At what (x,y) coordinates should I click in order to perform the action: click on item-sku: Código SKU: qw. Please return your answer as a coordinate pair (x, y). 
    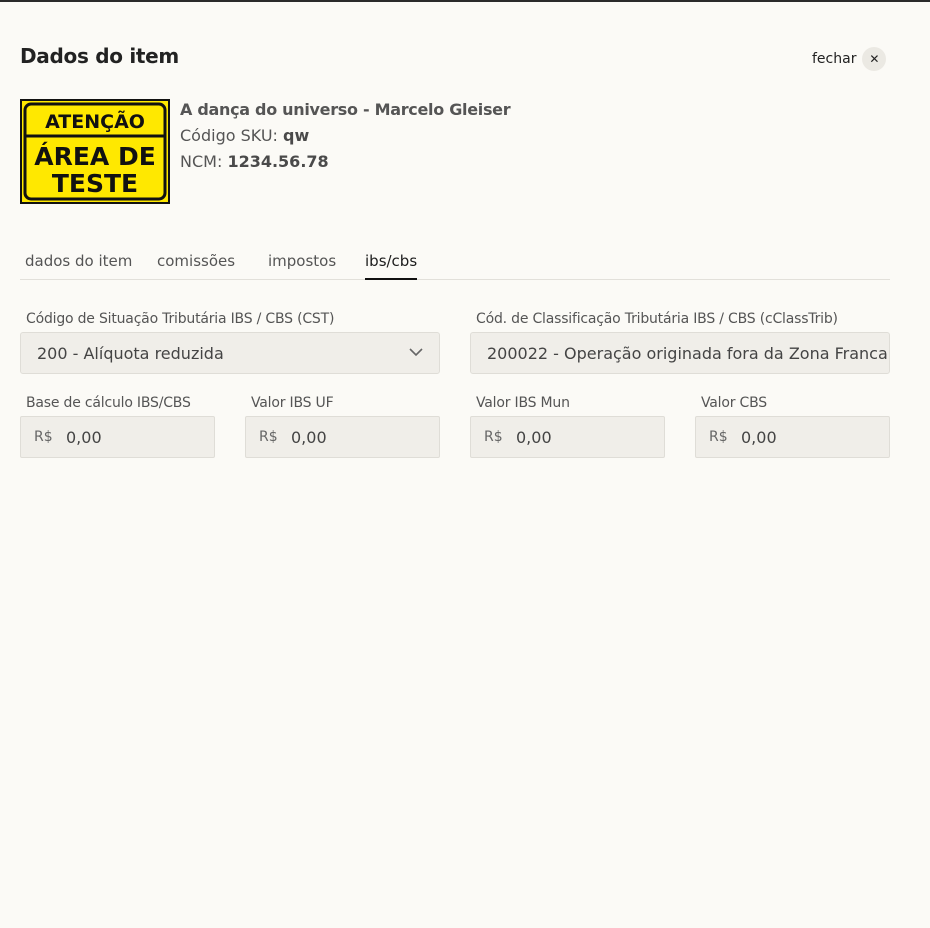
    Looking at the image, I should click on (345, 136).